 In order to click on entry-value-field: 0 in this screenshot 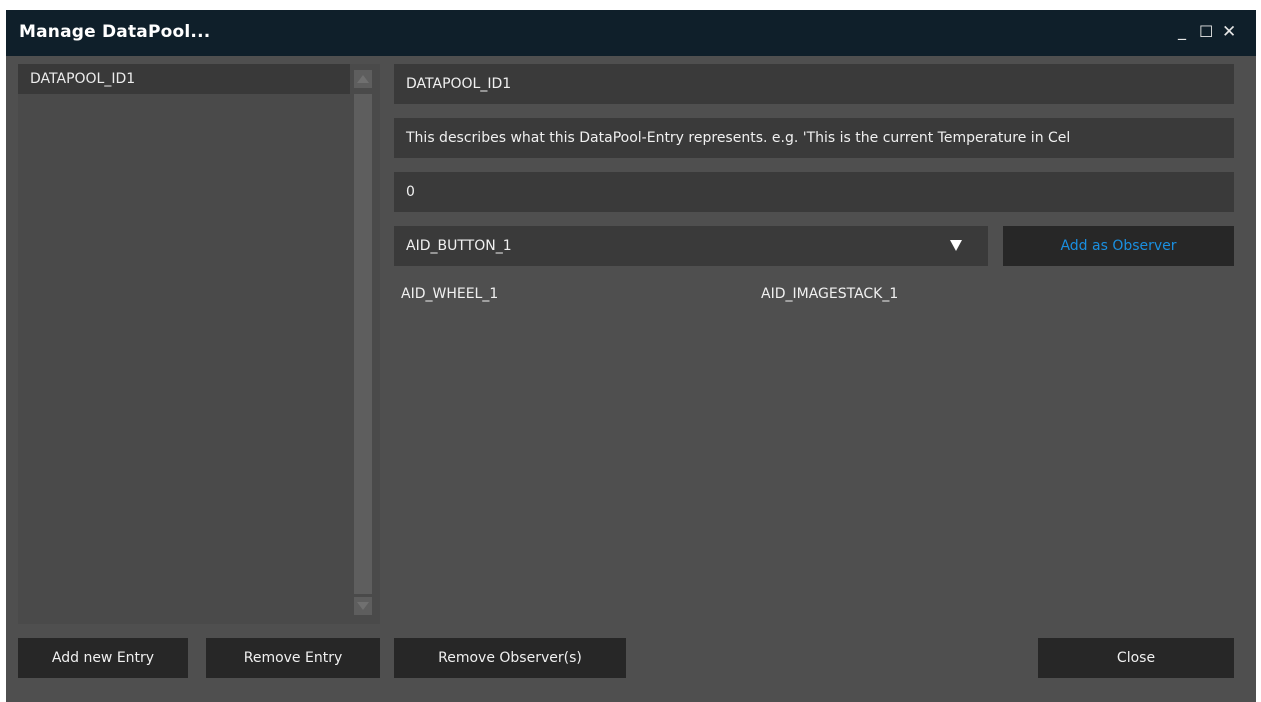, I will do `click(814, 192)`.